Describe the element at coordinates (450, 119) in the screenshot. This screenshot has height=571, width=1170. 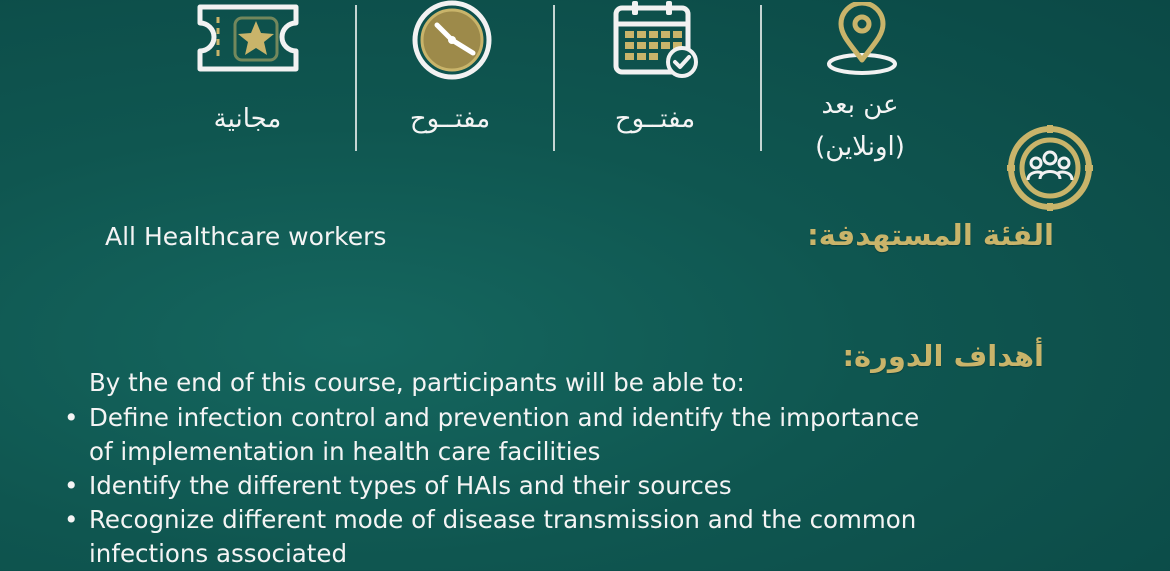
I see `time-value: مفتــوح` at that location.